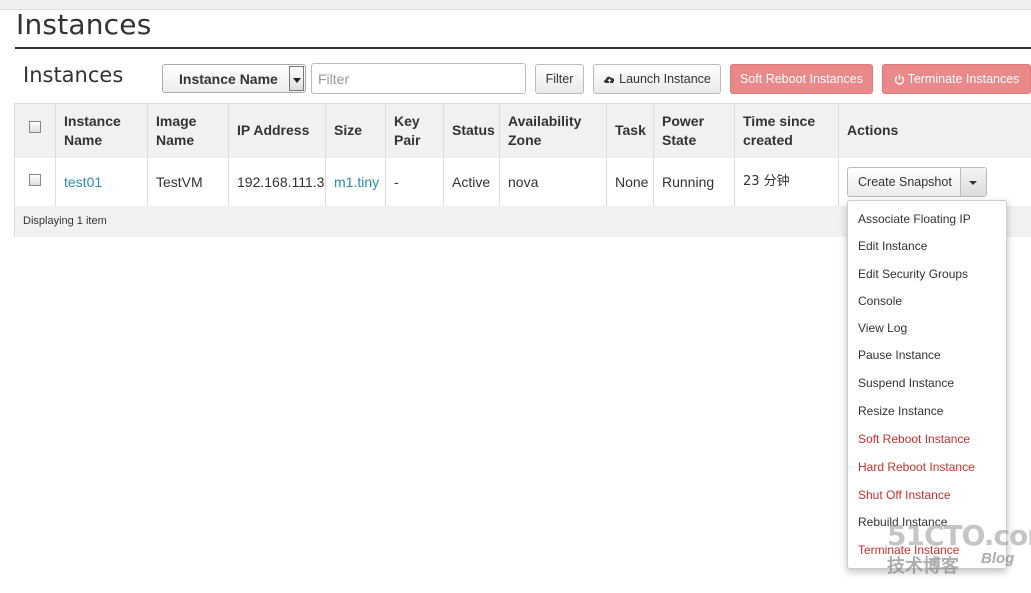 This screenshot has width=1031, height=593. What do you see at coordinates (882, 328) in the screenshot?
I see `menu-item-view-log: View Log` at bounding box center [882, 328].